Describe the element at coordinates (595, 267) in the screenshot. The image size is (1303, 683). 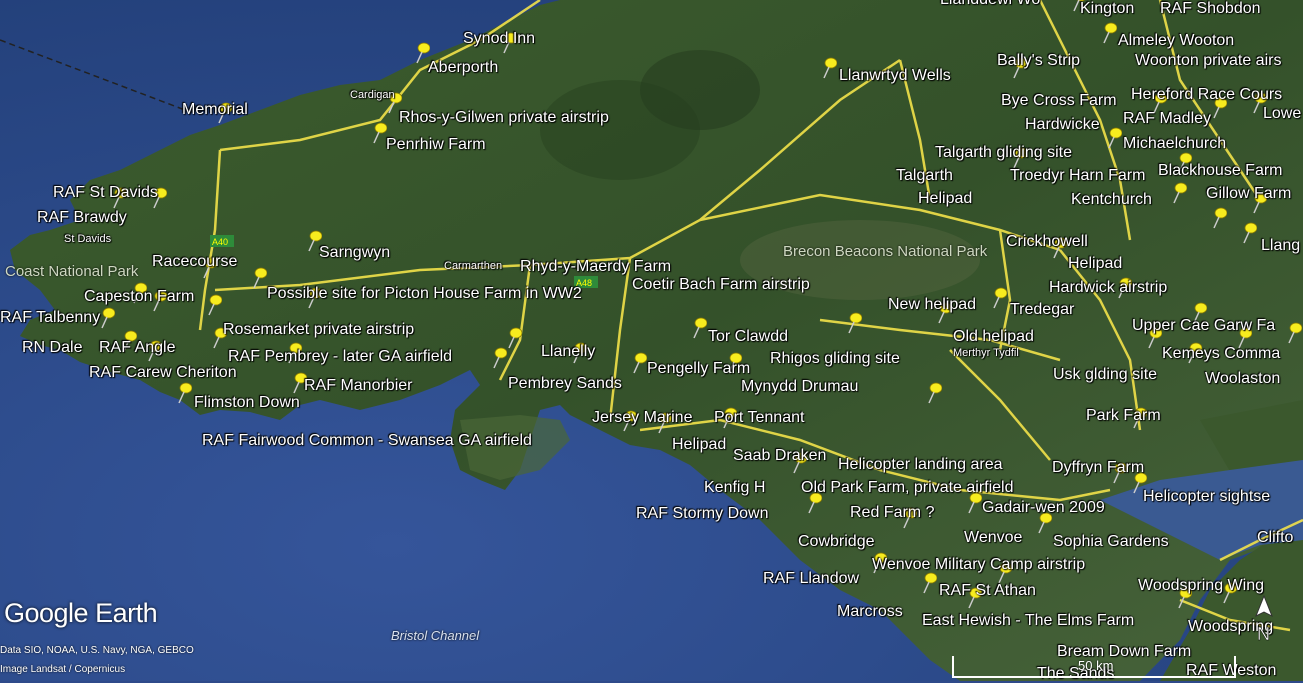
I see `placemark-rhyd-y-maerdy: Rhyd-y-Maerdy Farm` at that location.